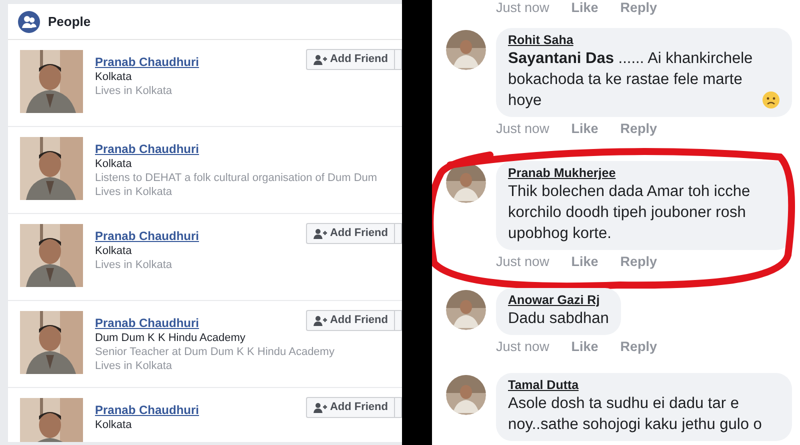 The width and height of the screenshot is (800, 445). What do you see at coordinates (558, 319) in the screenshot?
I see `comment-text: Dadu sabdhan` at bounding box center [558, 319].